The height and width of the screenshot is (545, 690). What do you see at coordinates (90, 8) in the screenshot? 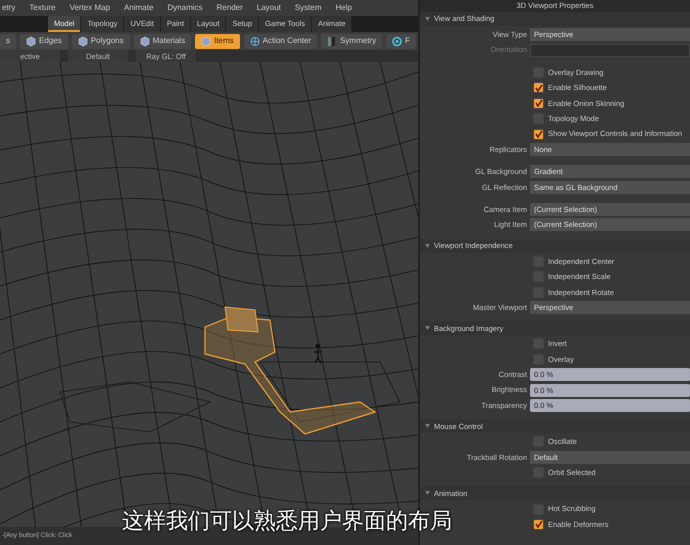
I see `menu-item: Vertex Map` at bounding box center [90, 8].